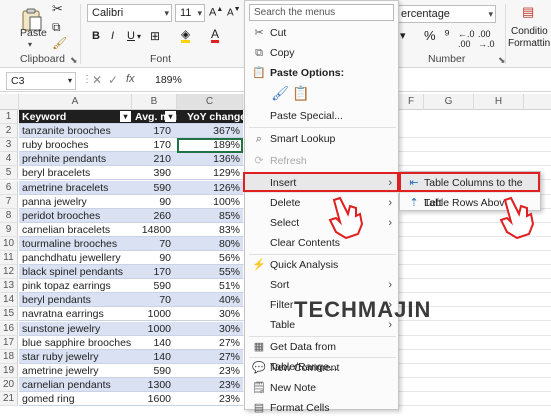 This screenshot has height=418, width=551. I want to click on row-header: 5, so click(9, 173).